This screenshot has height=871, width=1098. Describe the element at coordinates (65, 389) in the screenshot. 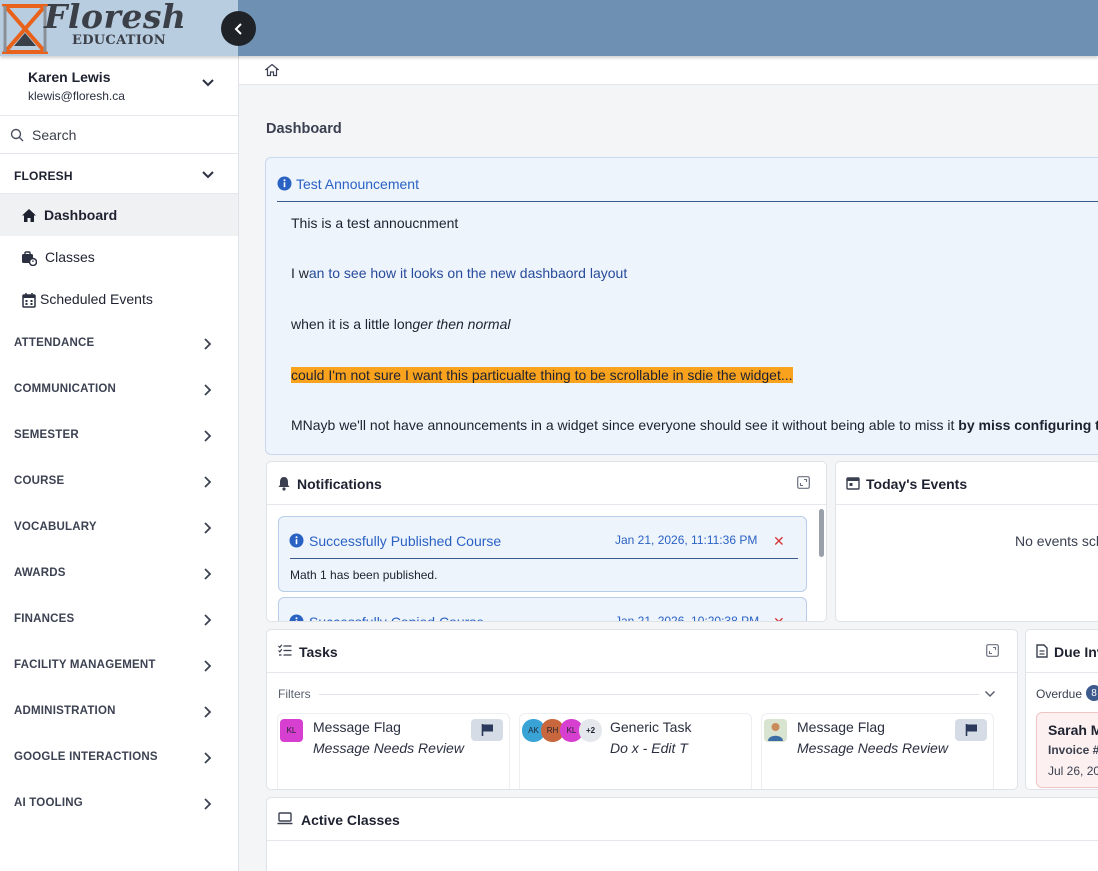

I see `section-label: COMMUNICATION` at that location.